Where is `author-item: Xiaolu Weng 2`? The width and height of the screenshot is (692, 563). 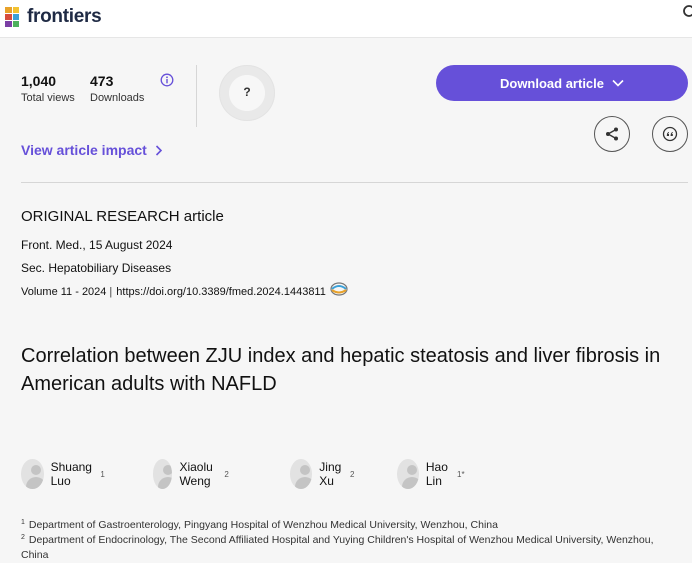
author-item: Xiaolu Weng 2 is located at coordinates (191, 474).